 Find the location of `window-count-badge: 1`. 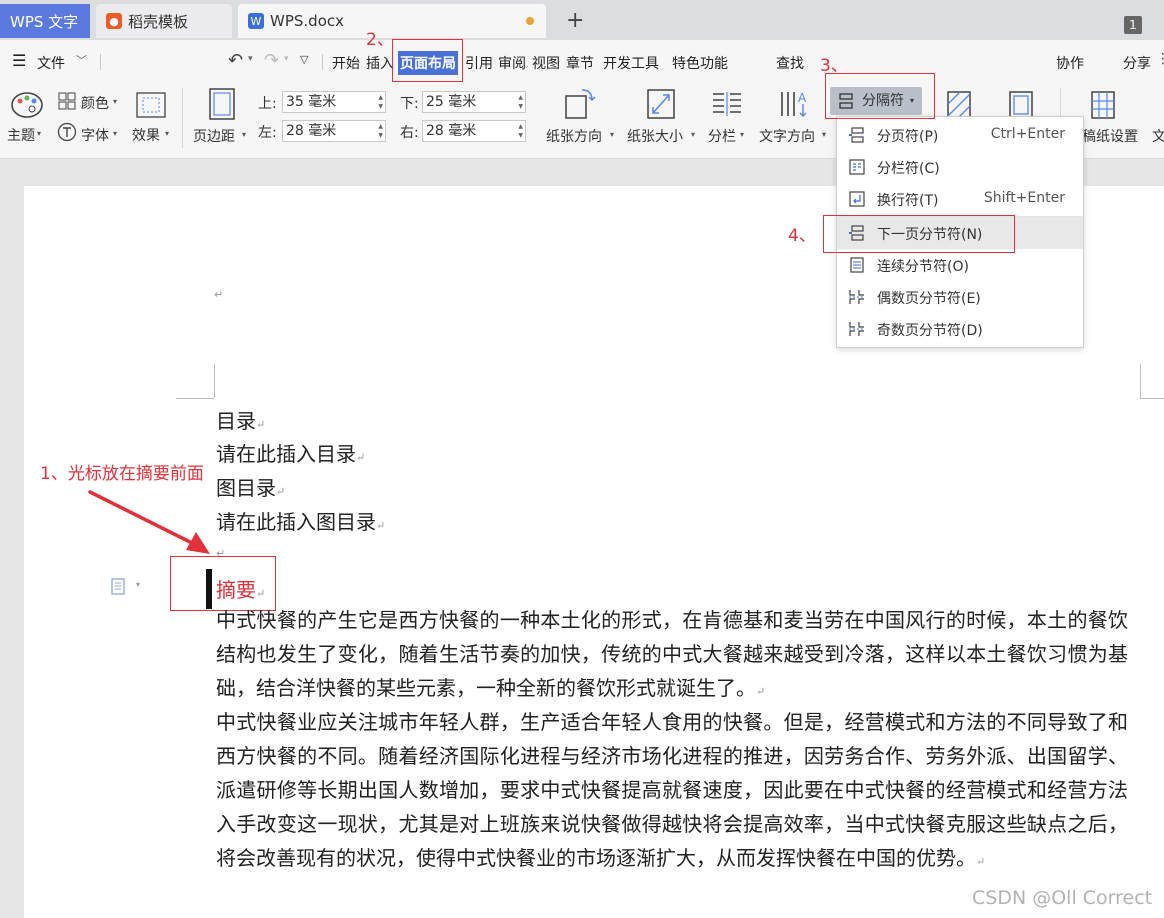

window-count-badge: 1 is located at coordinates (1133, 25).